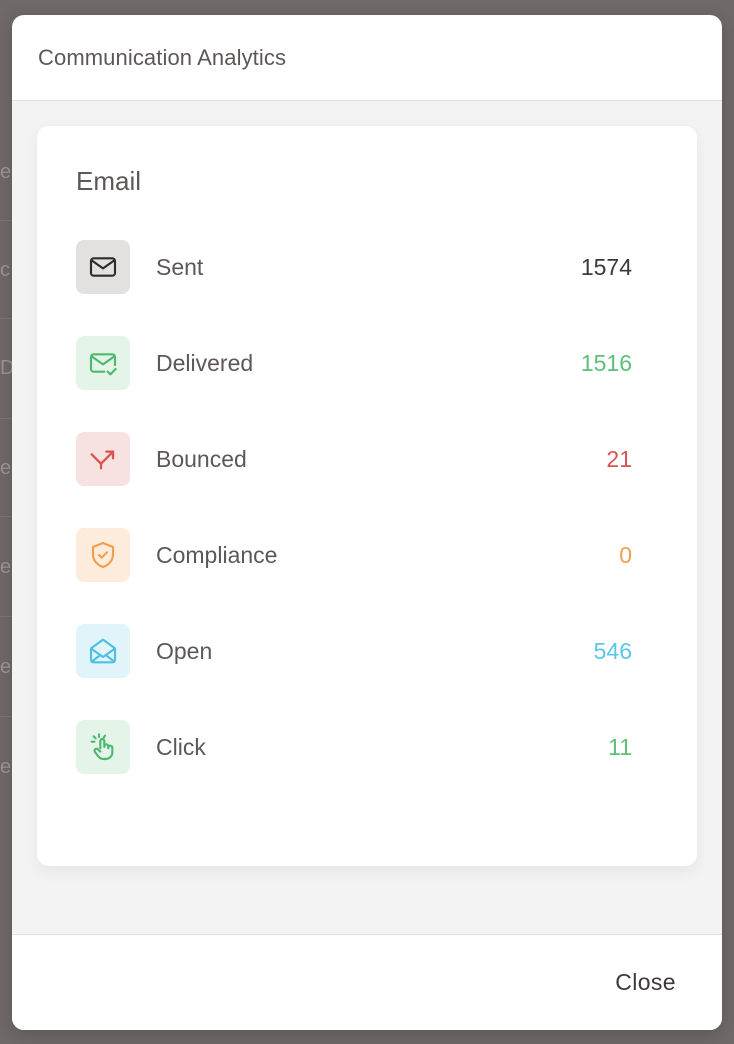  Describe the element at coordinates (354, 747) in the screenshot. I see `stat-row-click: Click 11` at that location.